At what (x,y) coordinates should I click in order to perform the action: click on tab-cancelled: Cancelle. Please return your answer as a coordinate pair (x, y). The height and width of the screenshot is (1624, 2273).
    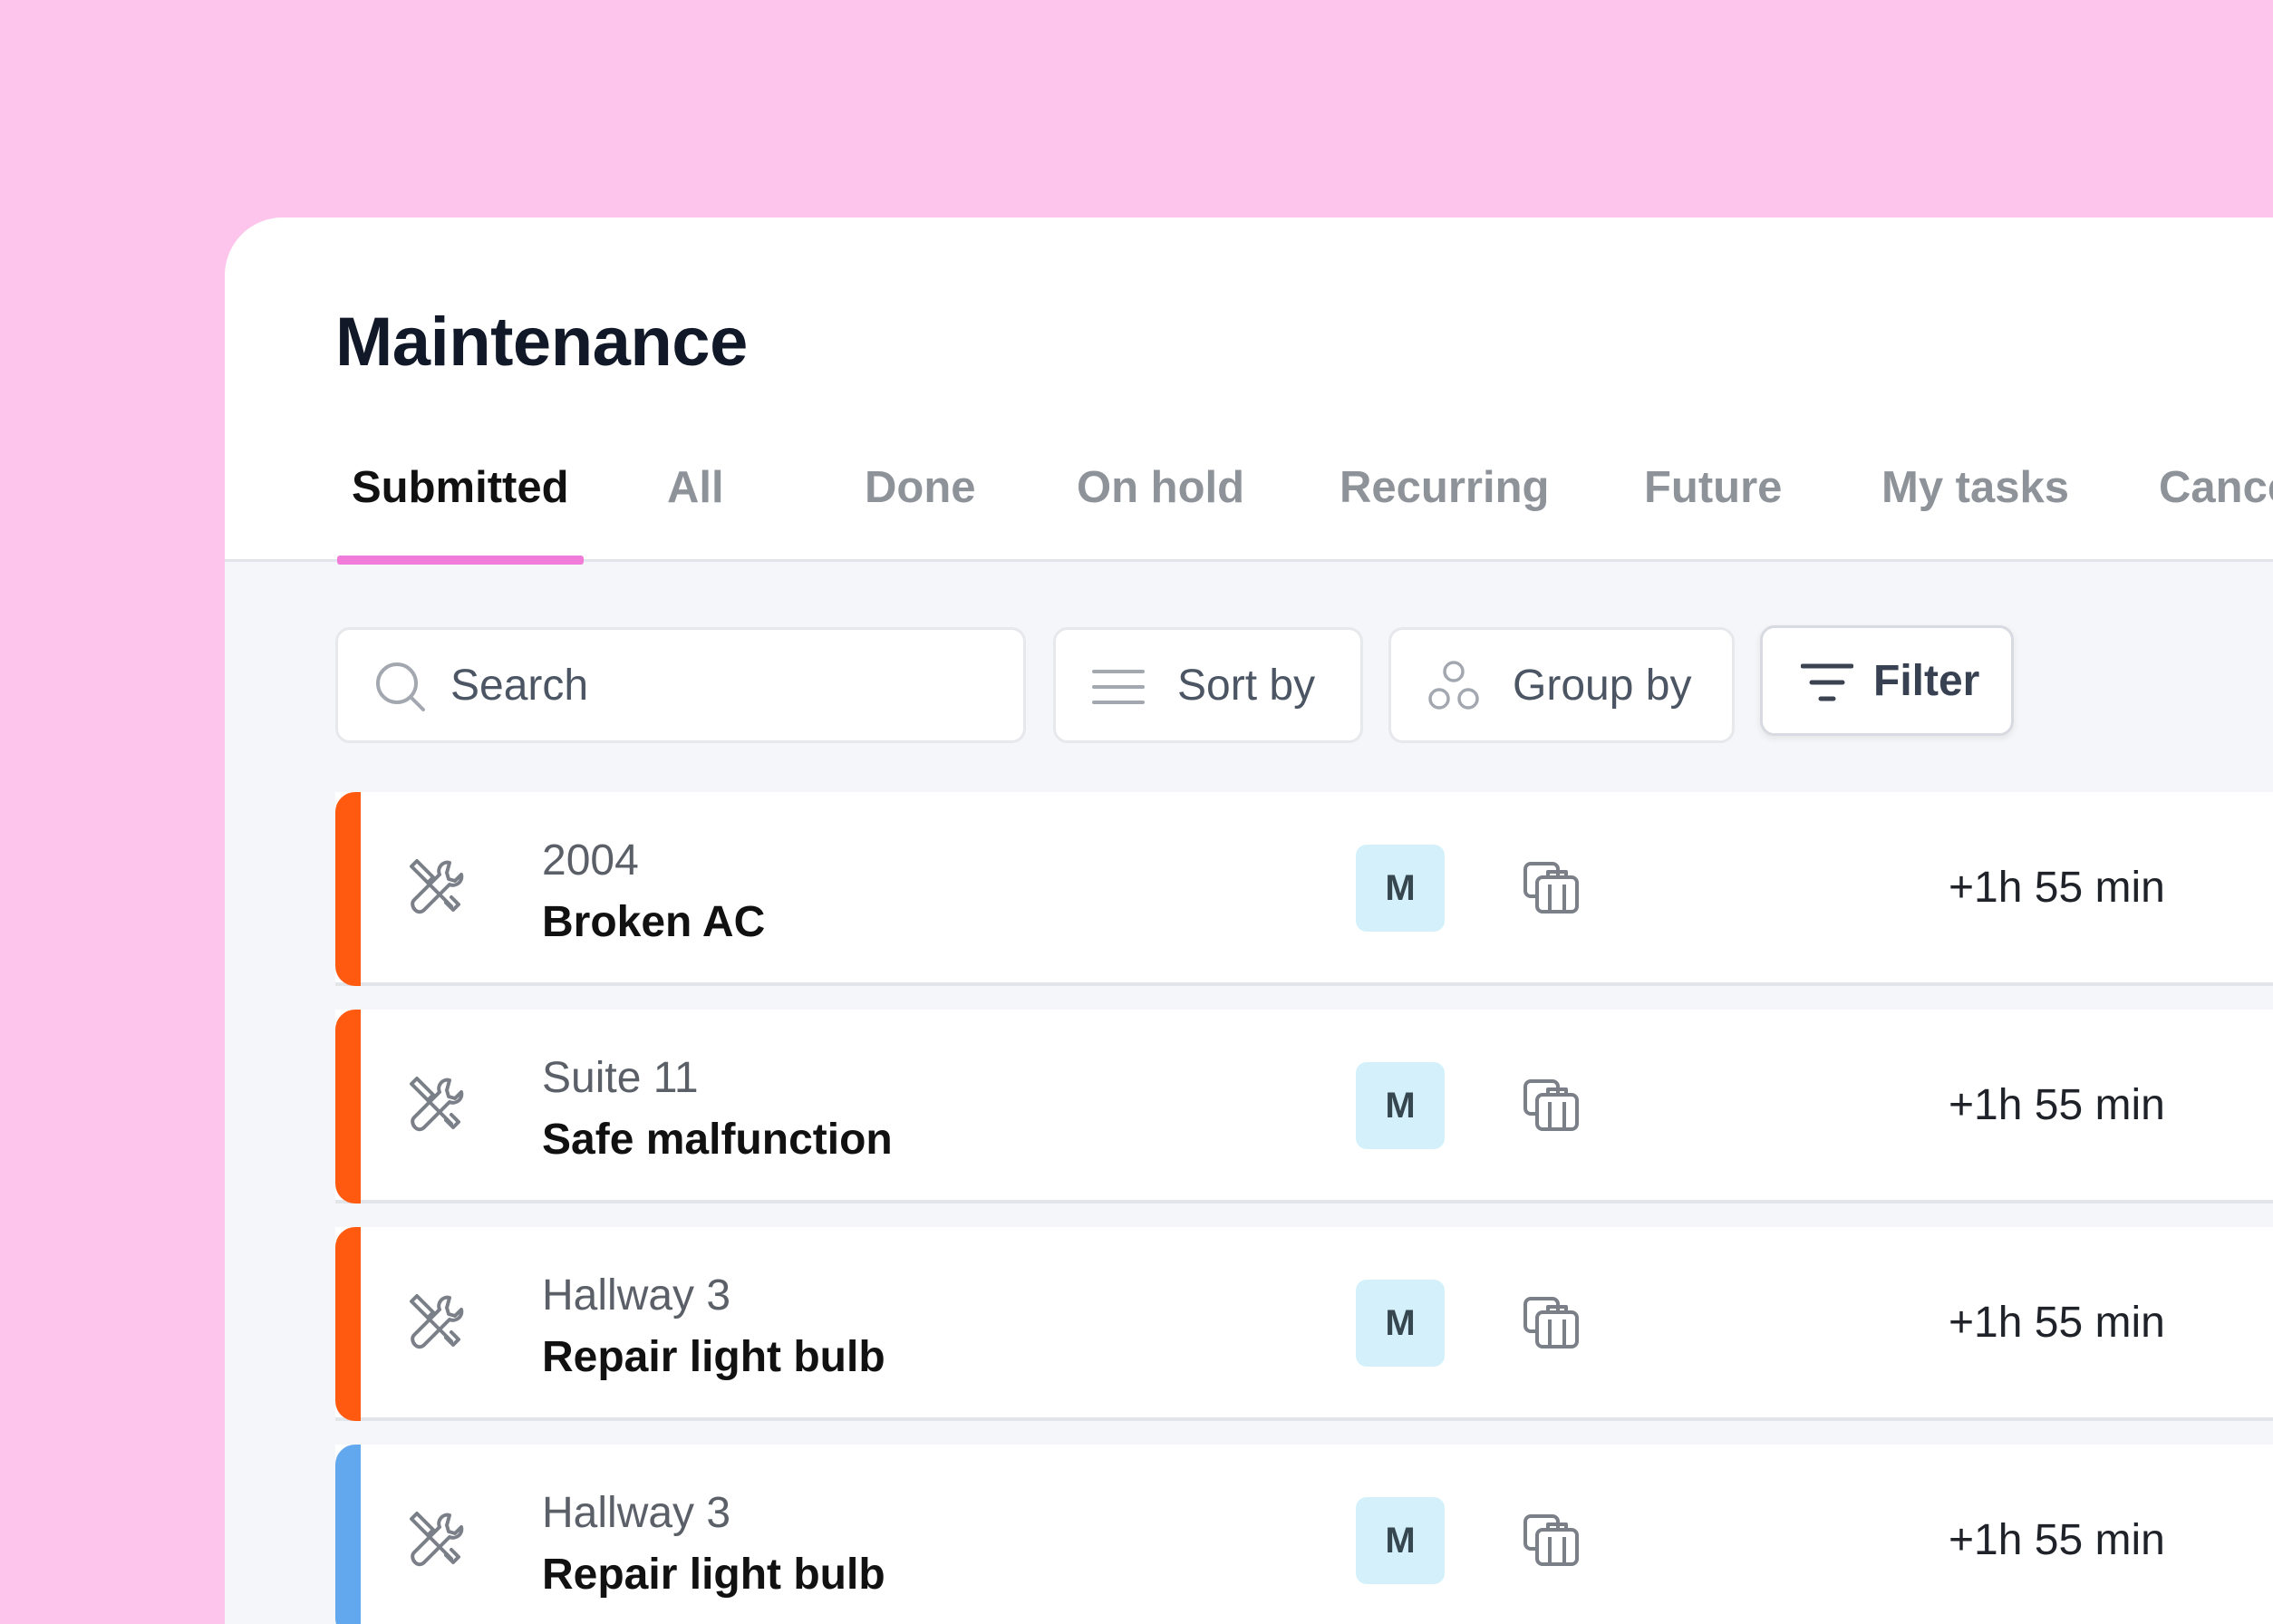
    Looking at the image, I should click on (2216, 511).